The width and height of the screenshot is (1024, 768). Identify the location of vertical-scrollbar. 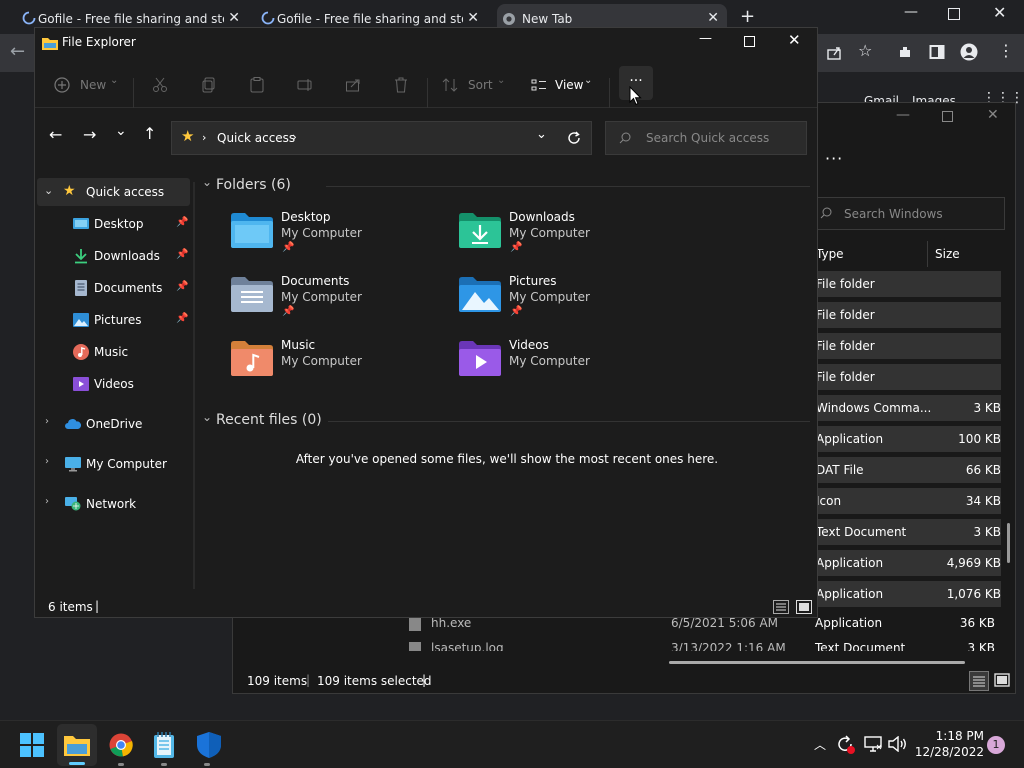
(1008, 543).